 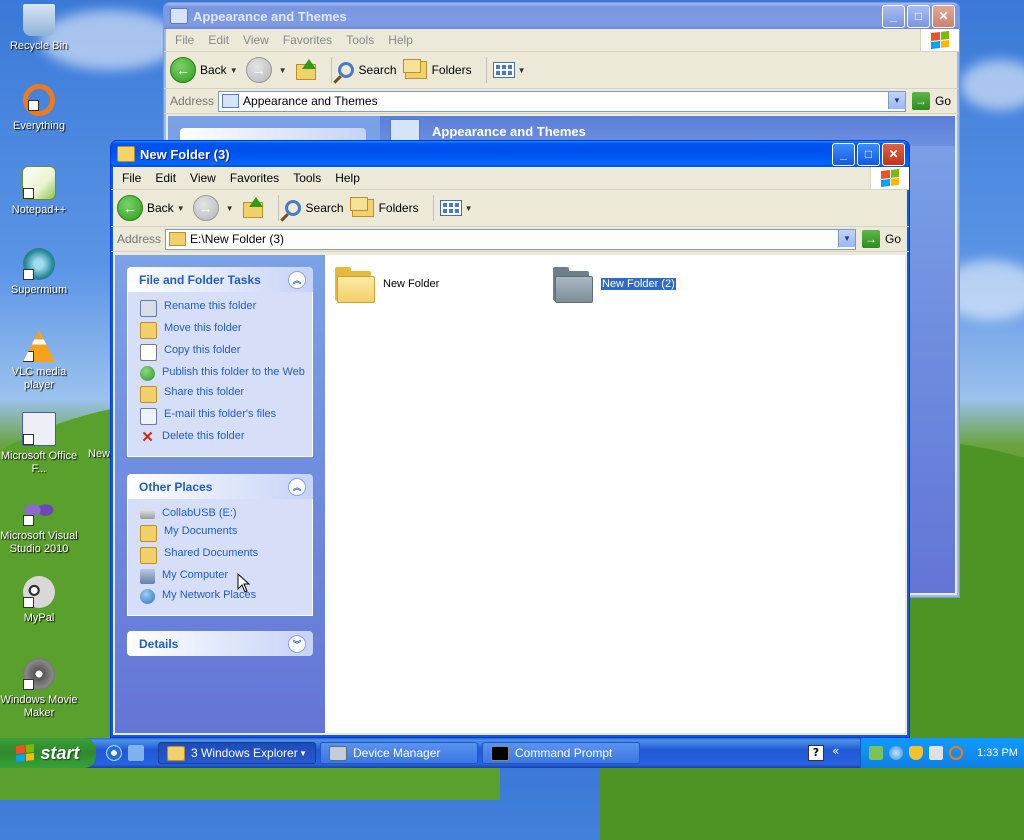 I want to click on start-button: start, so click(x=48, y=753).